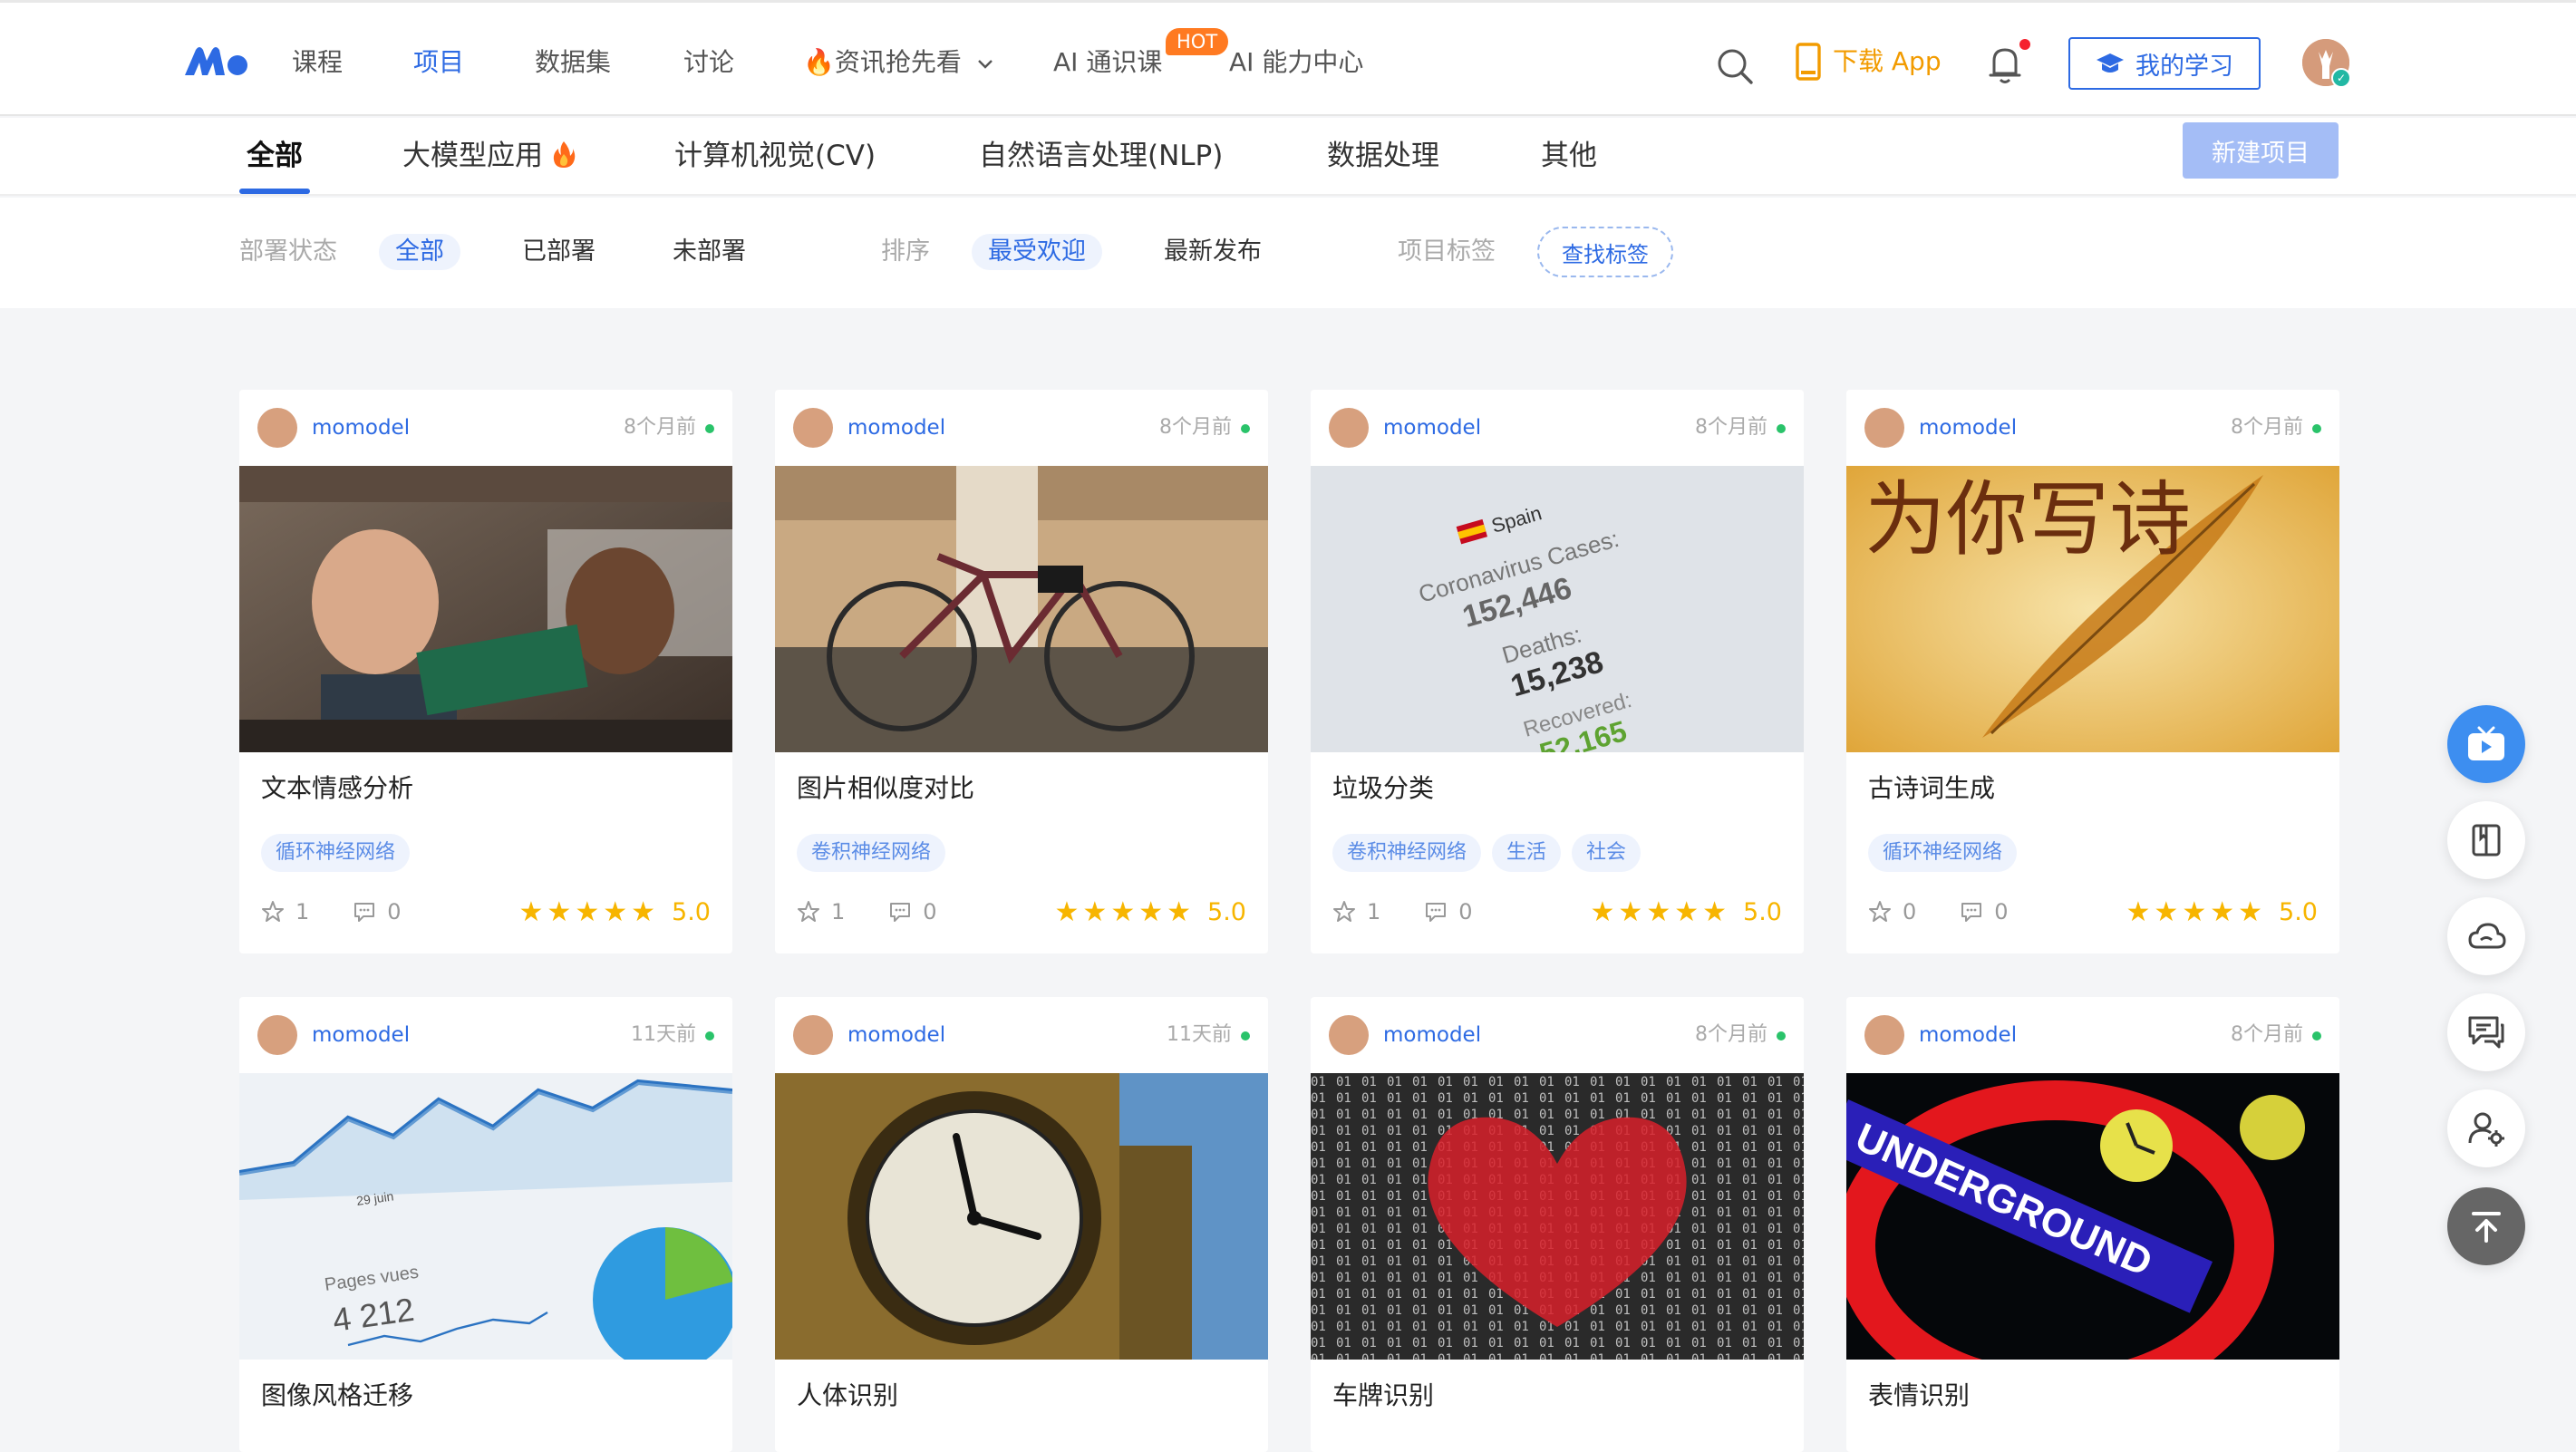 The image size is (2576, 1452). I want to click on project-card: momodel 8个月前 图片相似度对比 卷积神经网络 1 0 ★ ★ ★ ★ ★, so click(1021, 671).